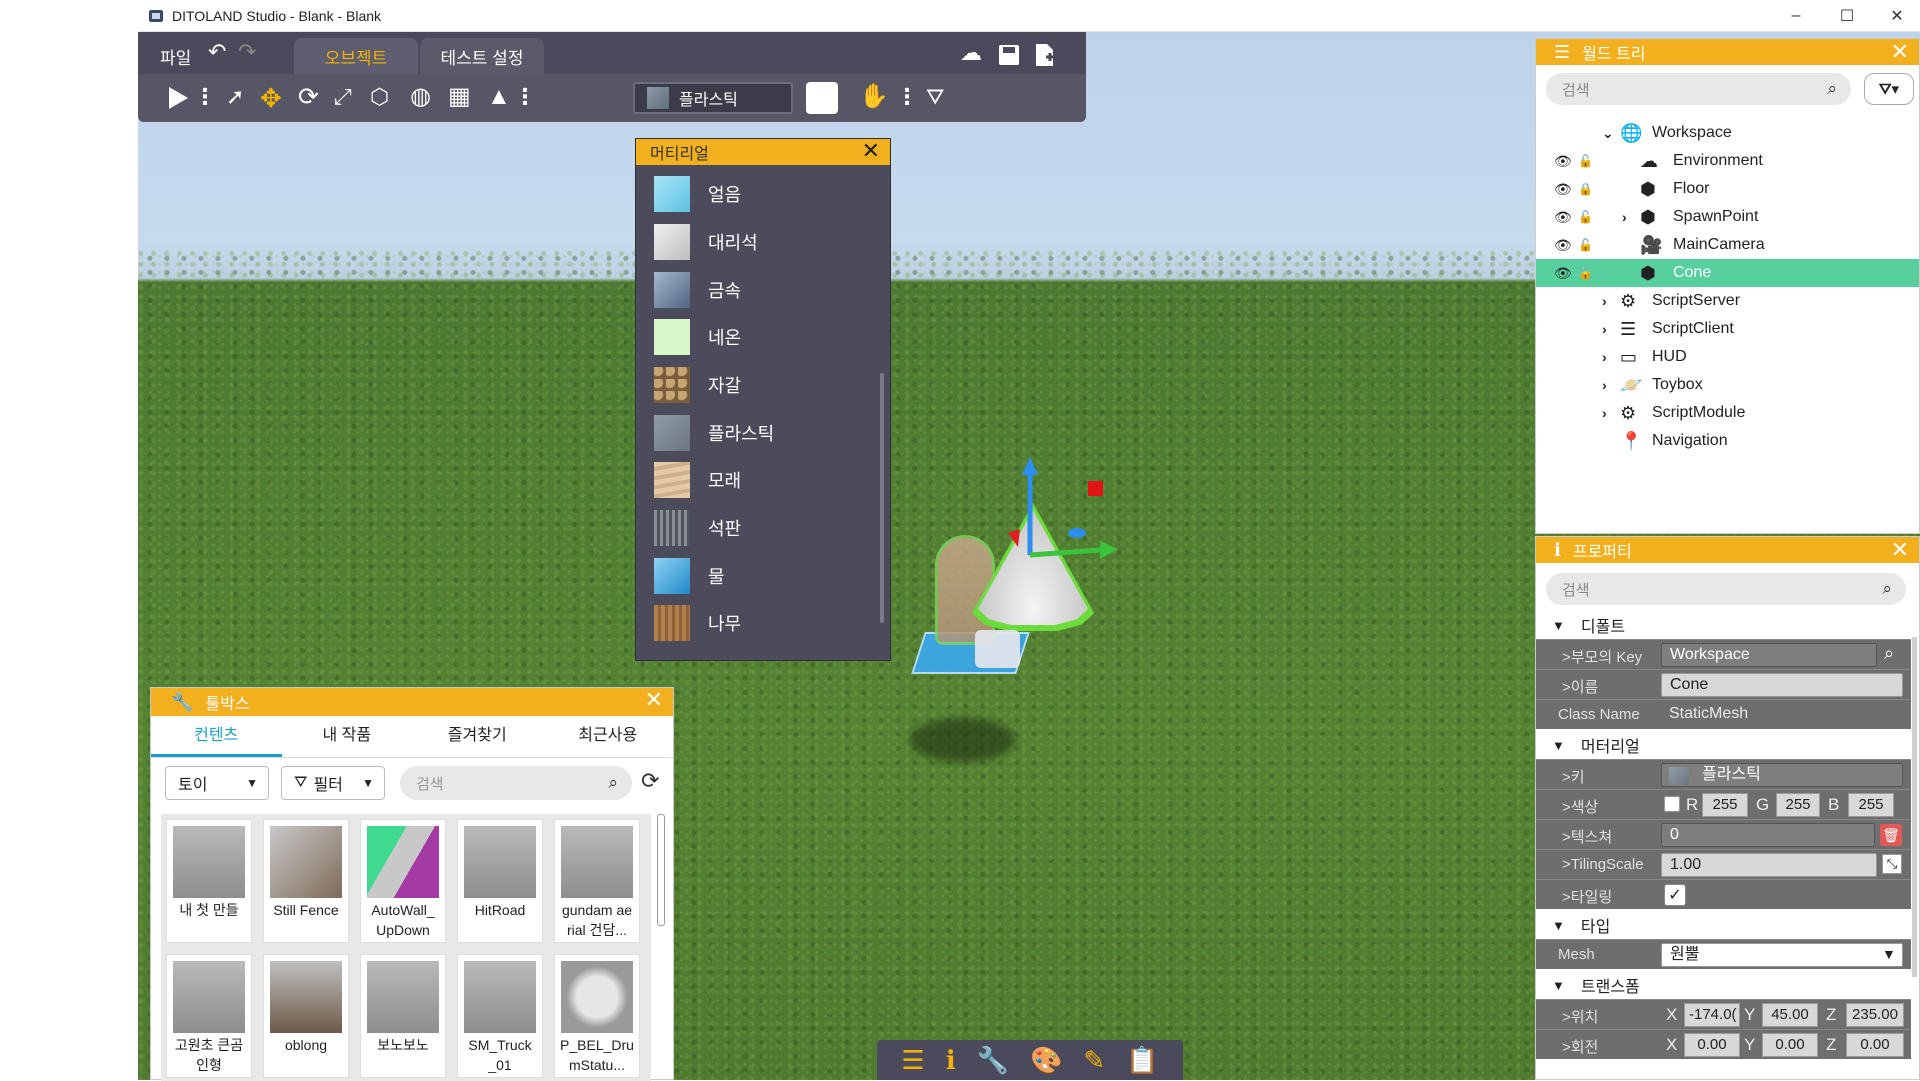 This screenshot has width=1920, height=1081. What do you see at coordinates (1608, 133) in the screenshot?
I see `expand-arrow-icon: ⌄` at bounding box center [1608, 133].